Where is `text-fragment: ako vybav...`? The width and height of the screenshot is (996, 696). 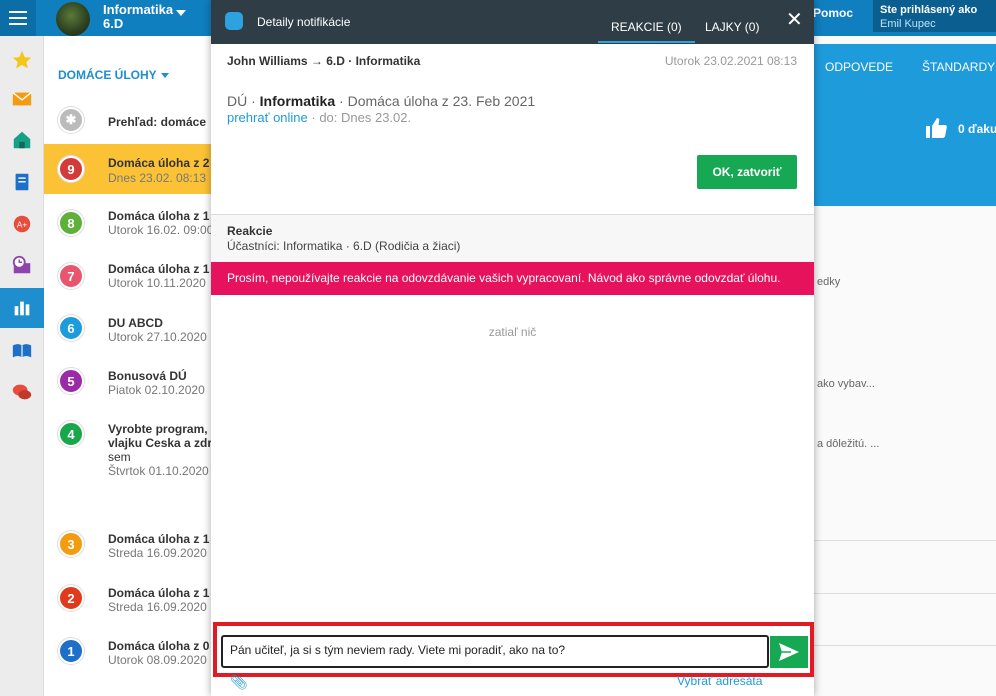 text-fragment: ako vybav... is located at coordinates (846, 384).